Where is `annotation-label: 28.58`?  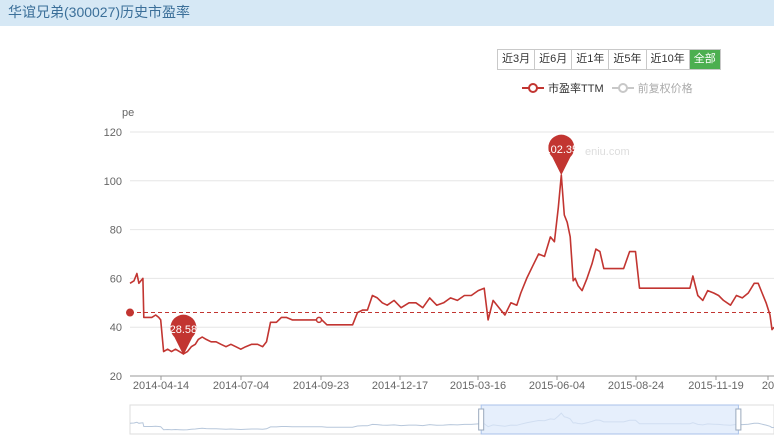
annotation-label: 28.58 is located at coordinates (184, 330).